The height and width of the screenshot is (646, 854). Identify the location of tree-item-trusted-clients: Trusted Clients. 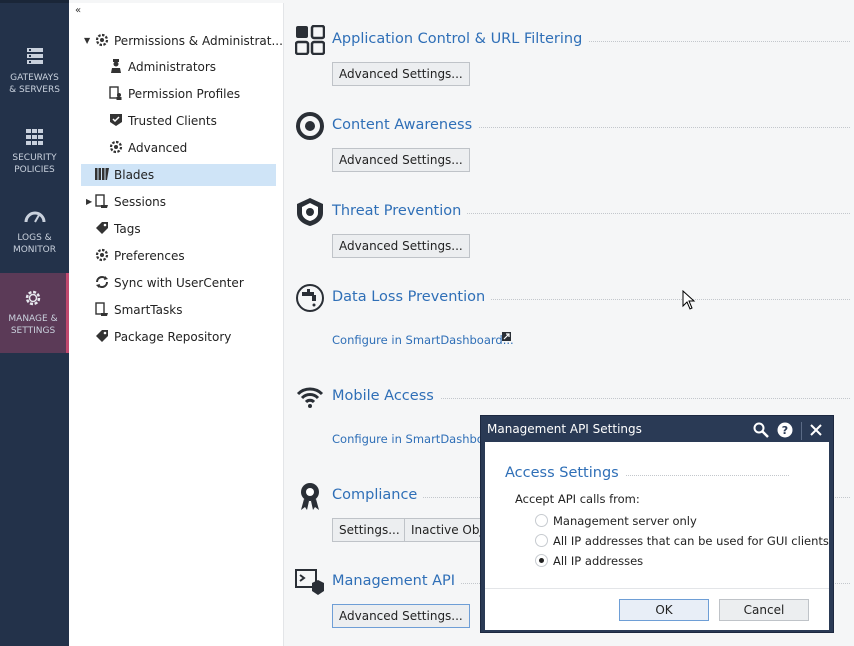
(163, 121).